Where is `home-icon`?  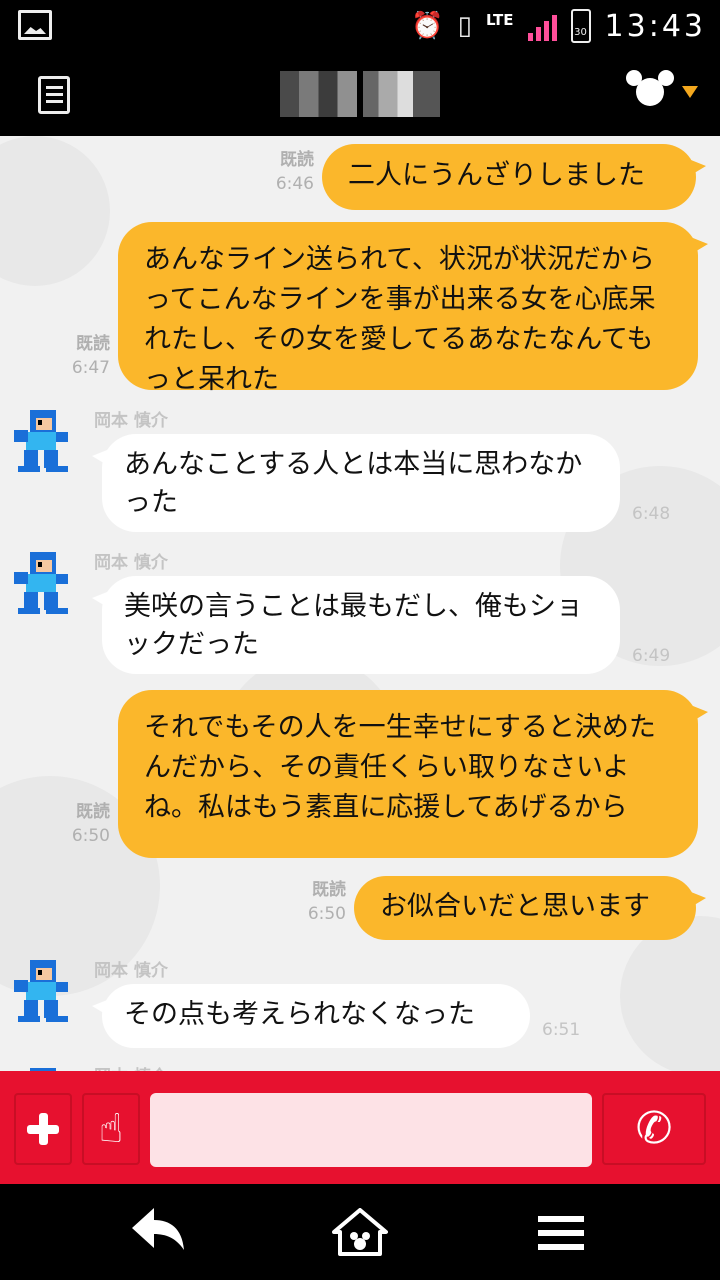 home-icon is located at coordinates (360, 1232).